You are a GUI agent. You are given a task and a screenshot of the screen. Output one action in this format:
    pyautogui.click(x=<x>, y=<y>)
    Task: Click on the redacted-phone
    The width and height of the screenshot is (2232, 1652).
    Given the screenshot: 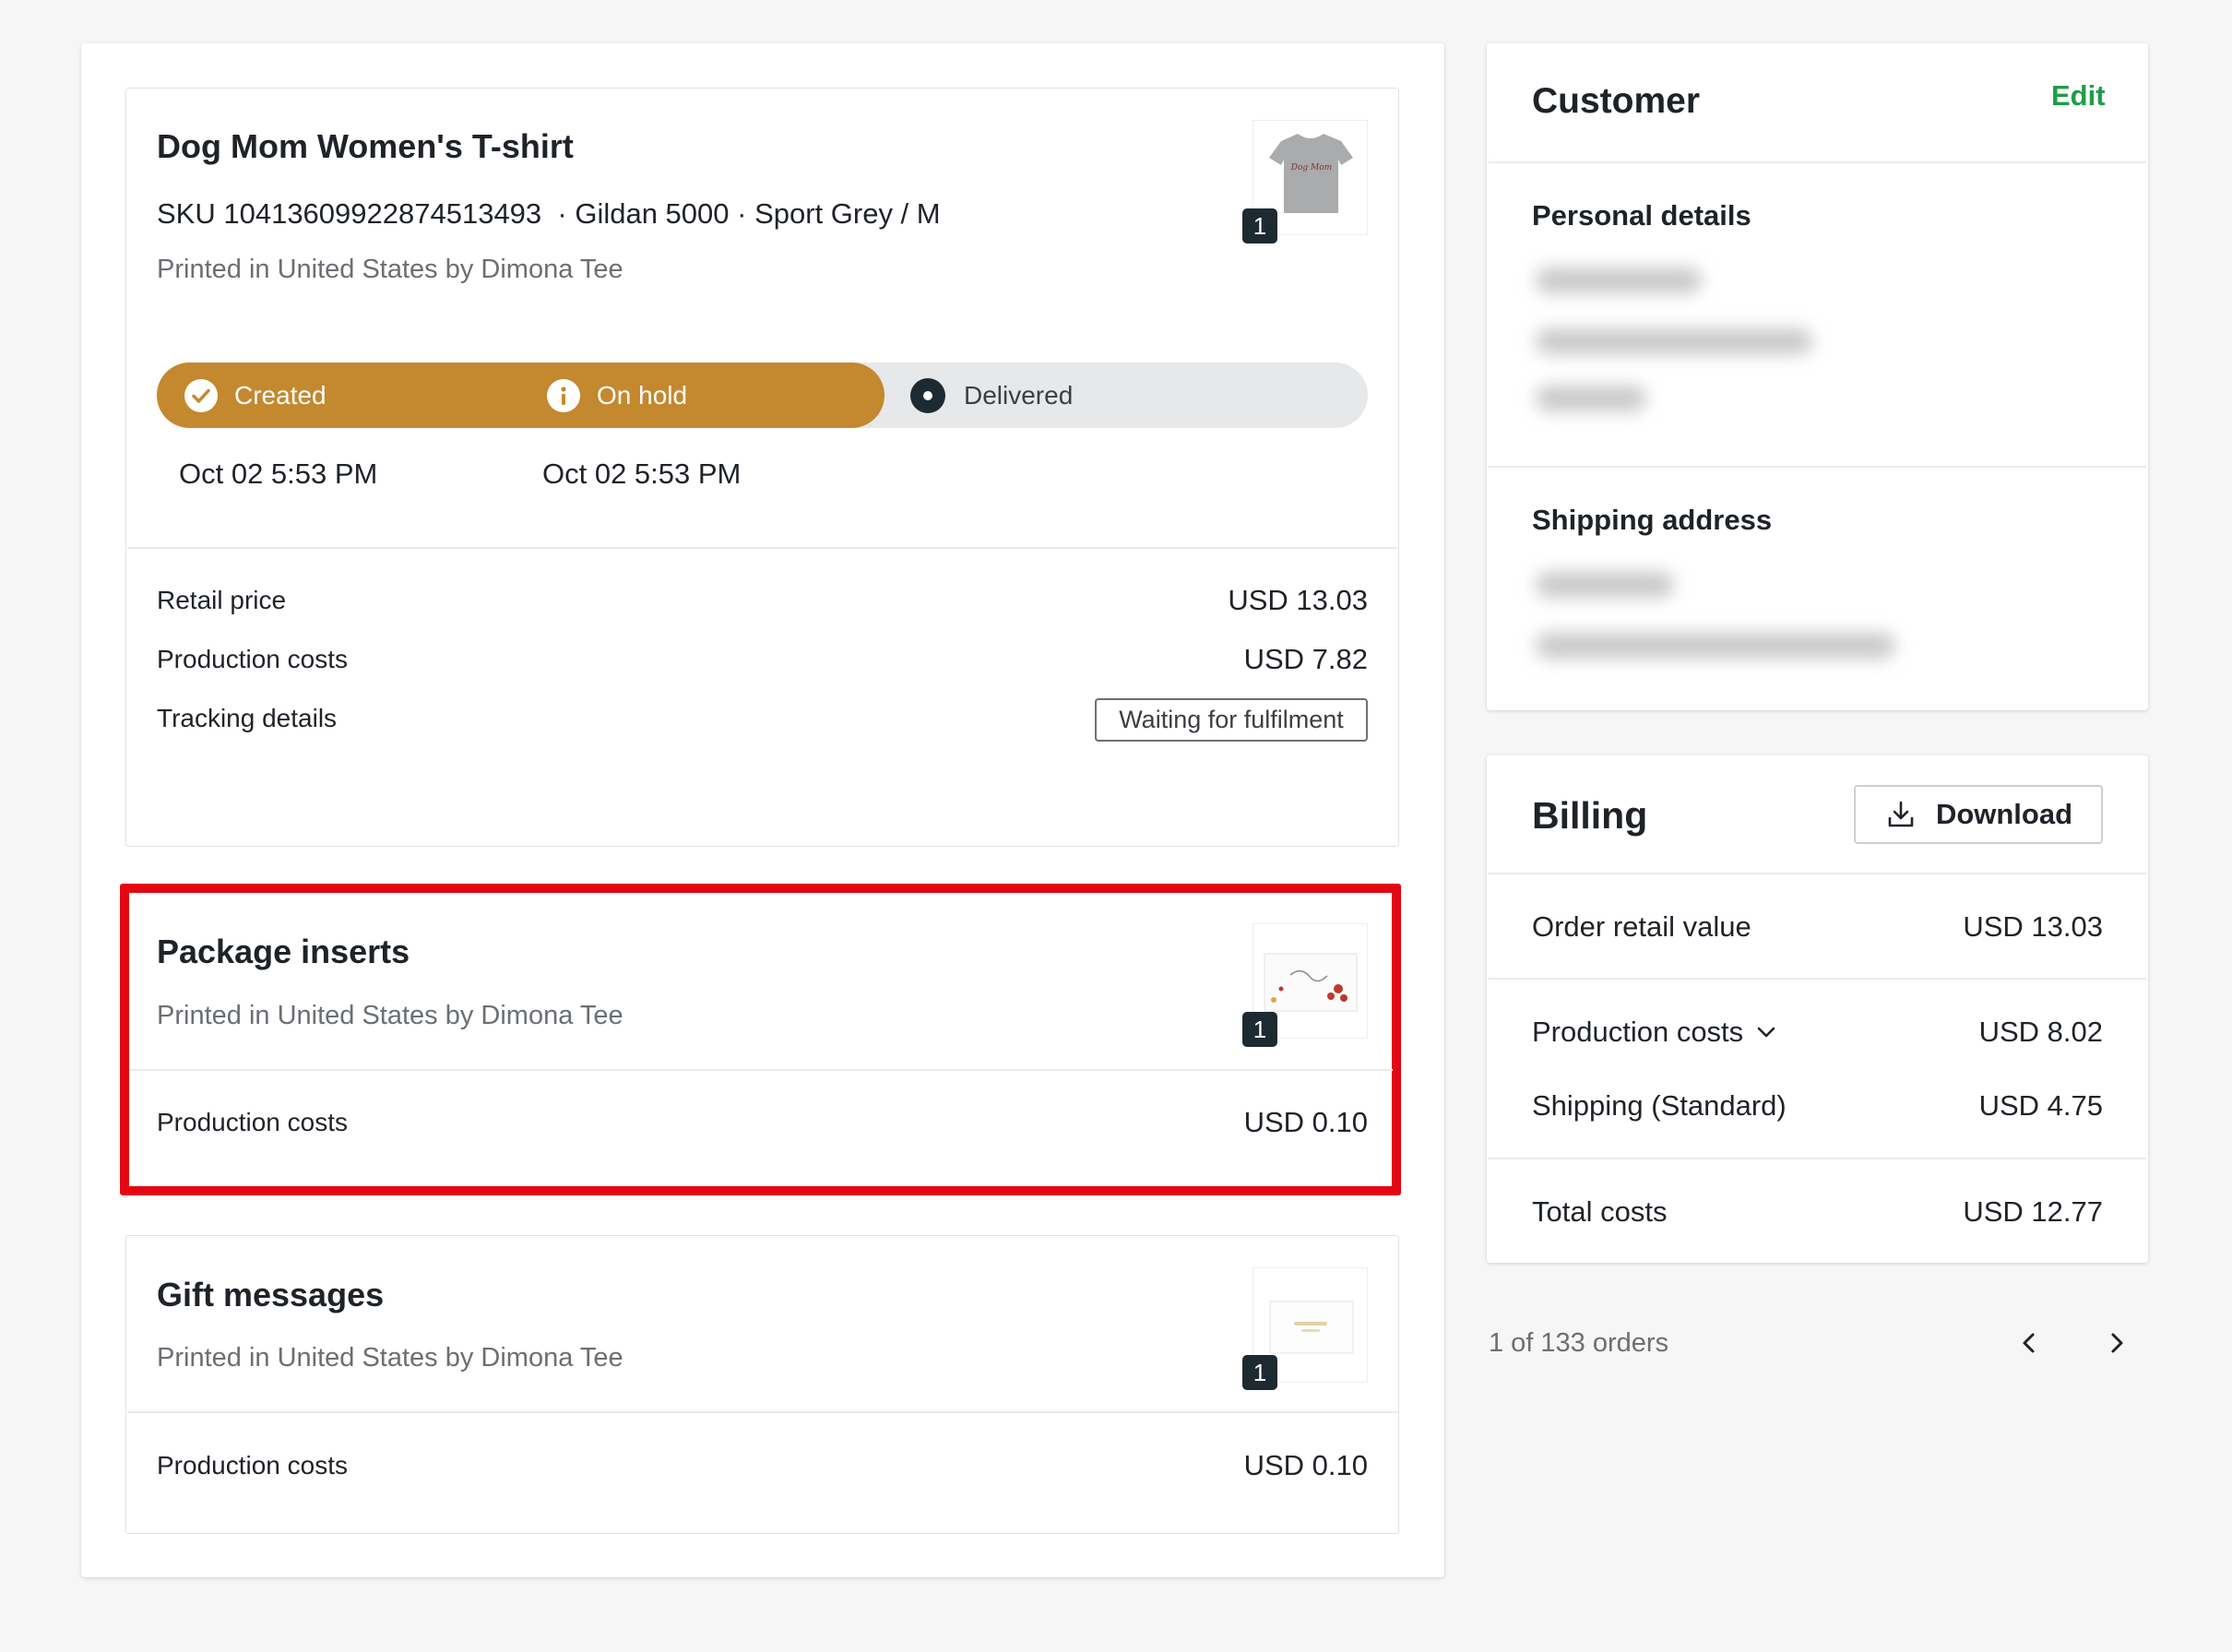 What is the action you would take?
    pyautogui.click(x=1591, y=398)
    